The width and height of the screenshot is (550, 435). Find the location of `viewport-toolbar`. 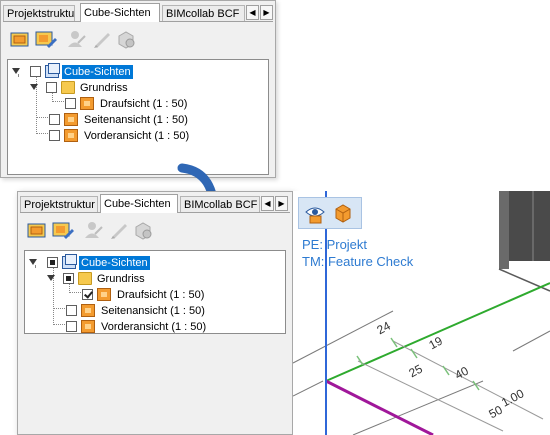

viewport-toolbar is located at coordinates (330, 213).